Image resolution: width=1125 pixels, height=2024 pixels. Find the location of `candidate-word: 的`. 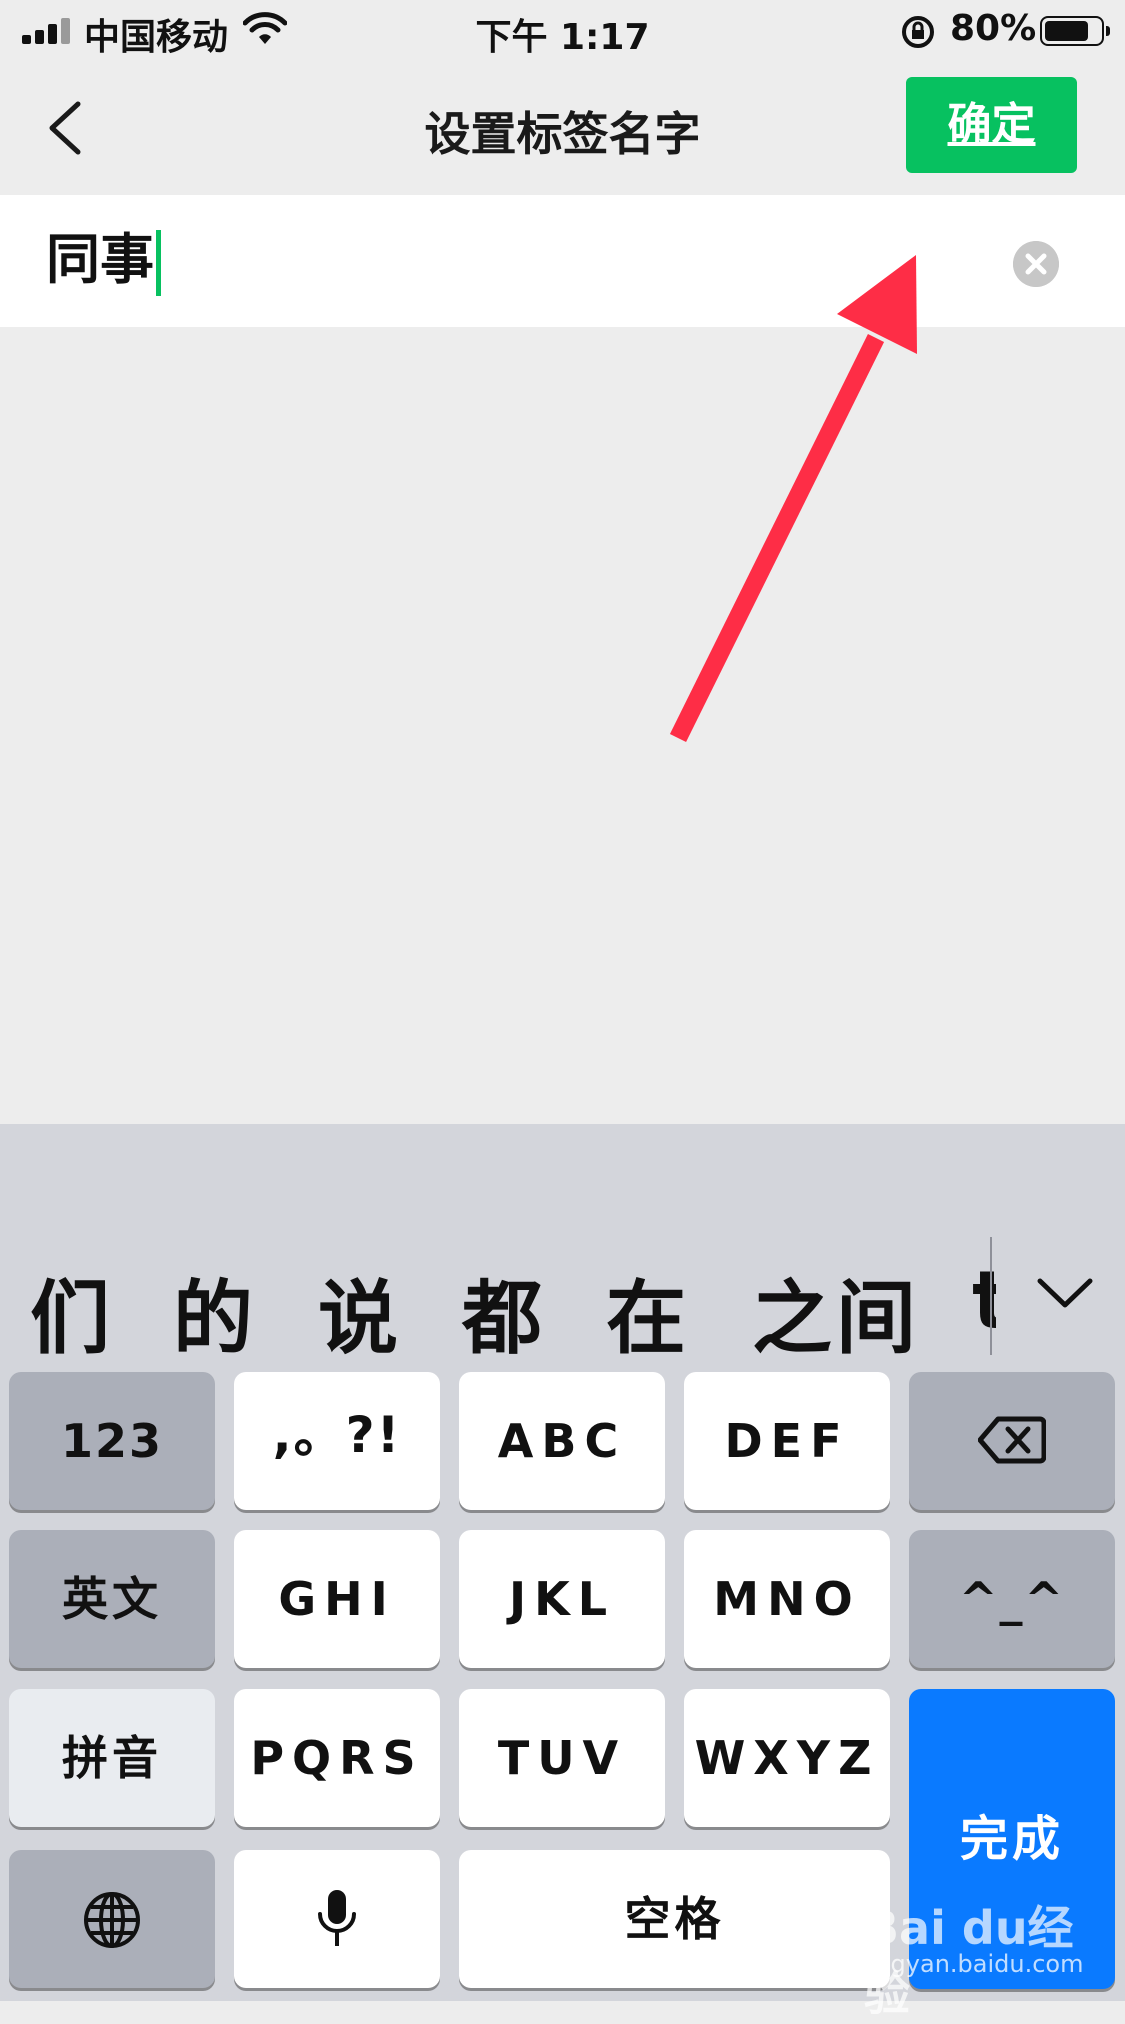

candidate-word: 的 is located at coordinates (215, 1312).